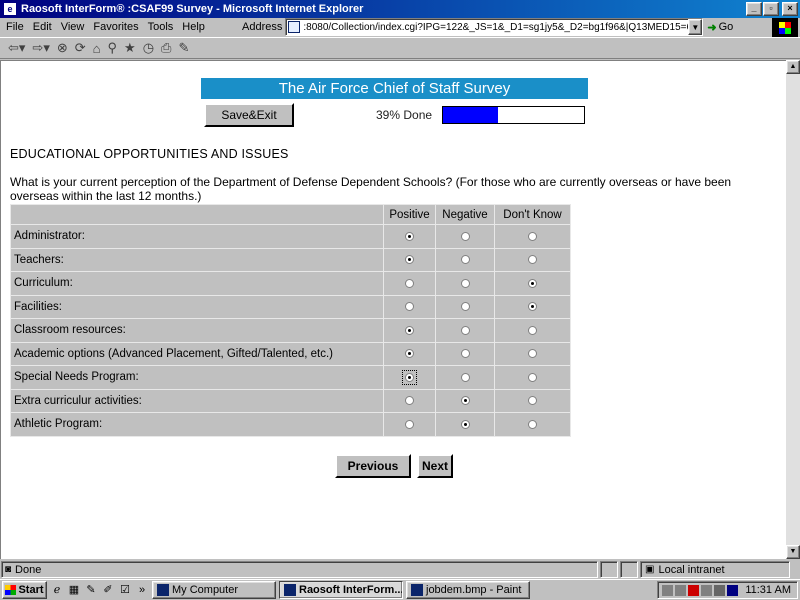 The image size is (800, 600). What do you see at coordinates (74, 590) in the screenshot?
I see `quicklaunch-icon: ▦` at bounding box center [74, 590].